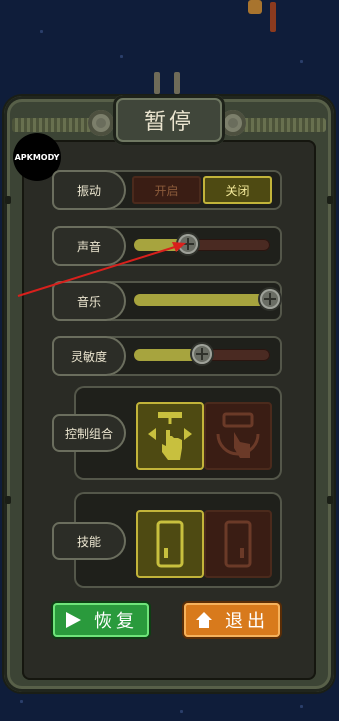  What do you see at coordinates (89, 356) in the screenshot?
I see `sensitivity-label: 灵敏度` at bounding box center [89, 356].